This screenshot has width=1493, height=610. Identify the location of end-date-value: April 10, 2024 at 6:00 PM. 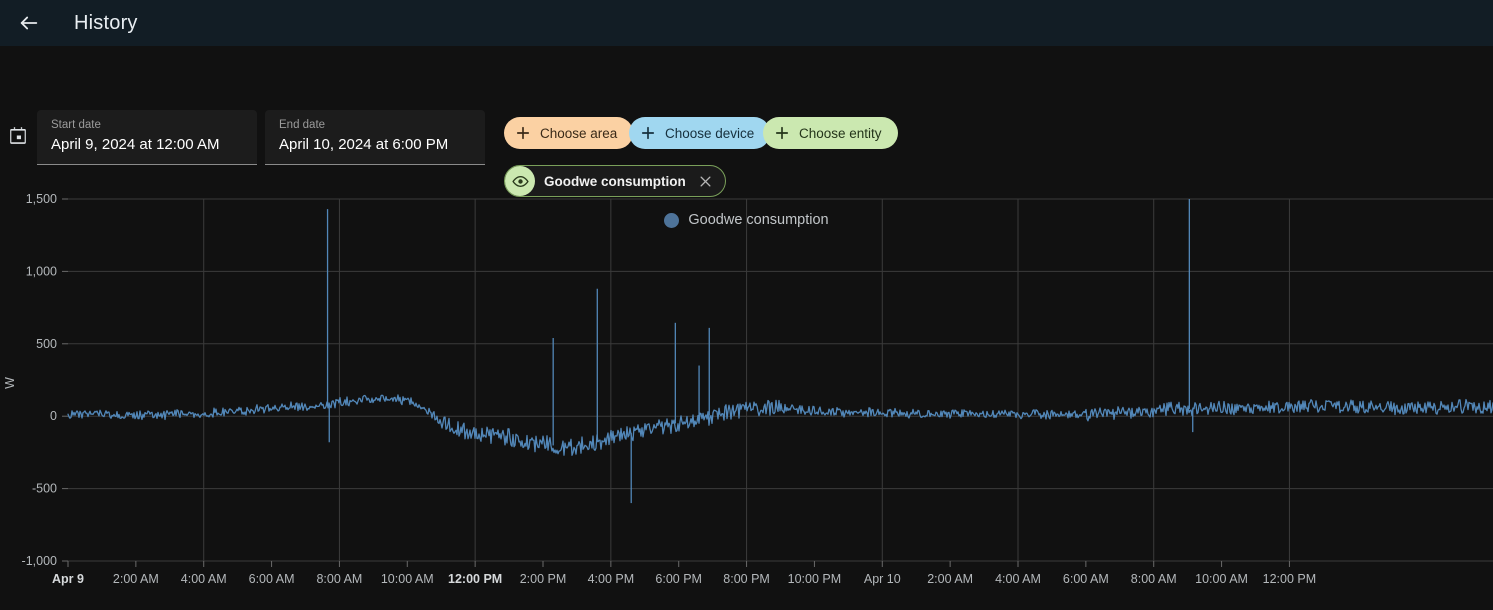
(364, 144).